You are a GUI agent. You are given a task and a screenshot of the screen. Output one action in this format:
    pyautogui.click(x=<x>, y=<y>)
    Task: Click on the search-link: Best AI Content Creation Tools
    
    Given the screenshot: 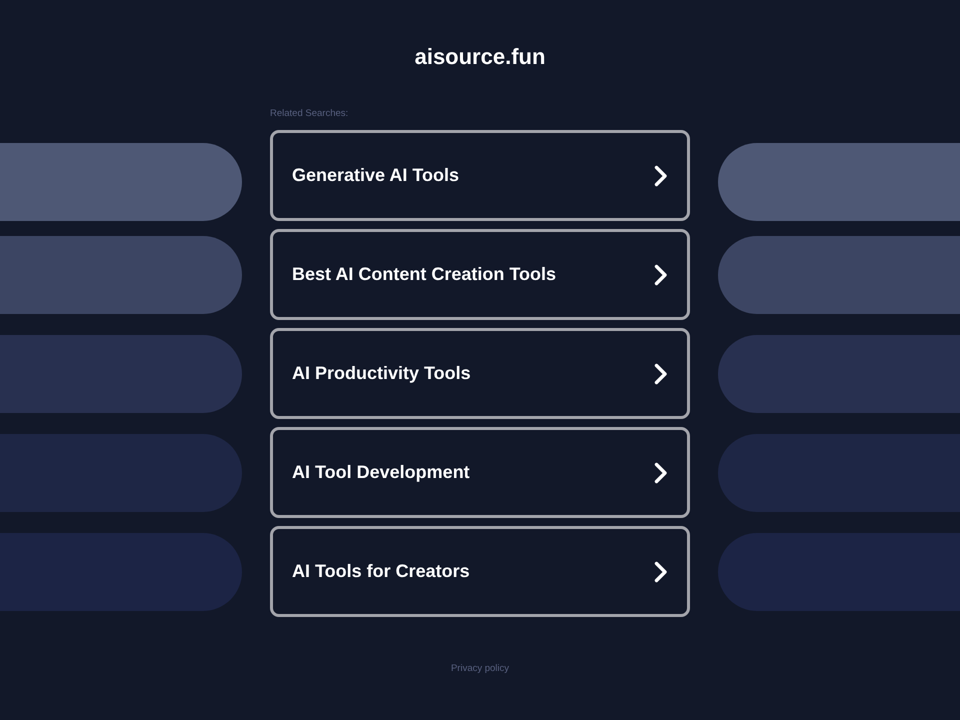 What is the action you would take?
    pyautogui.click(x=480, y=274)
    